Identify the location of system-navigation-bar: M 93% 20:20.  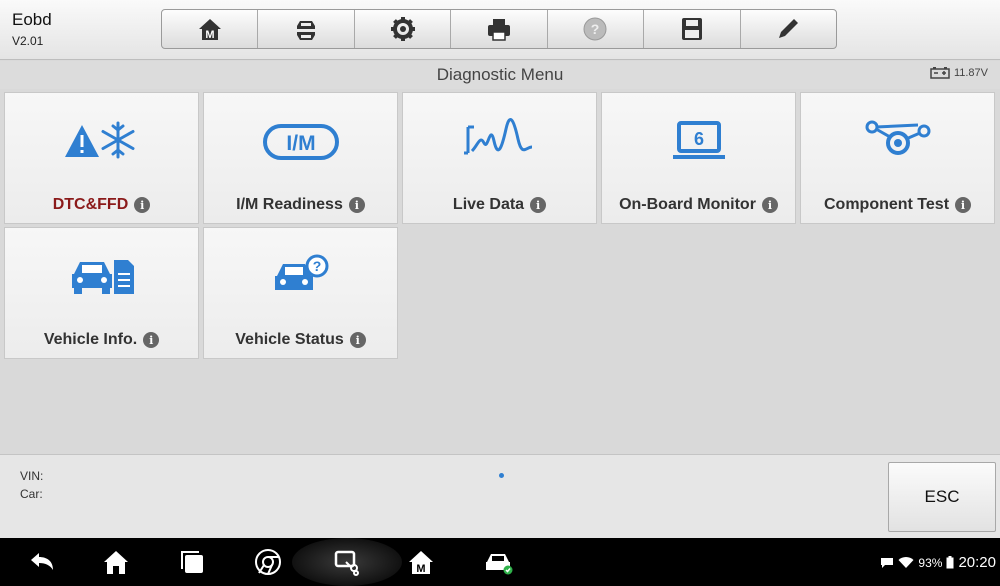
(500, 562).